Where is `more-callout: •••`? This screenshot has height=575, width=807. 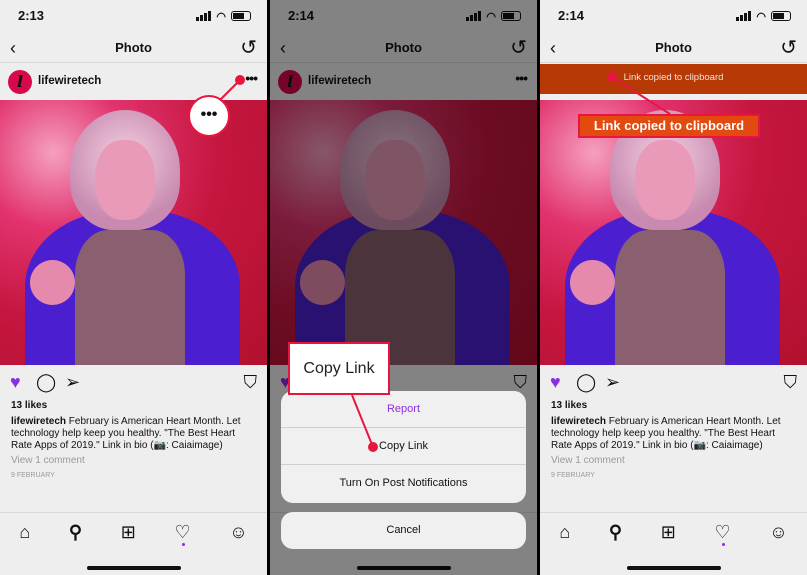
more-callout: ••• is located at coordinates (209, 116).